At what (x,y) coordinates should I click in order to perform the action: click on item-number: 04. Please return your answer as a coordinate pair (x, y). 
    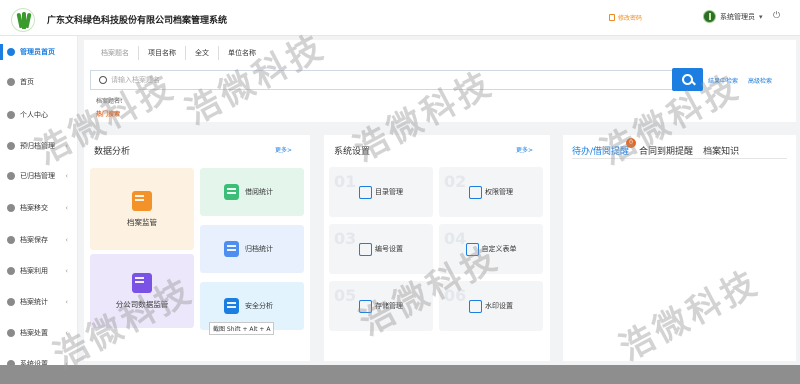
    Looking at the image, I should click on (455, 238).